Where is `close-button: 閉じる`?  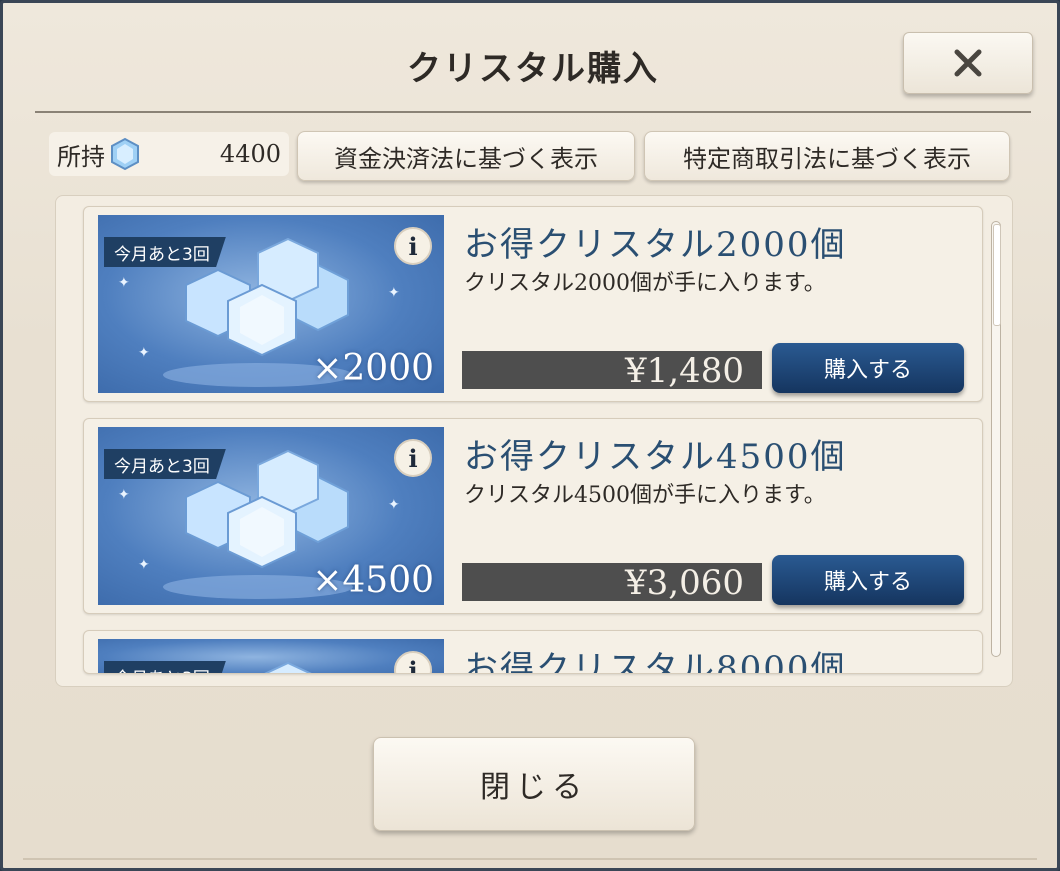 close-button: 閉じる is located at coordinates (534, 784).